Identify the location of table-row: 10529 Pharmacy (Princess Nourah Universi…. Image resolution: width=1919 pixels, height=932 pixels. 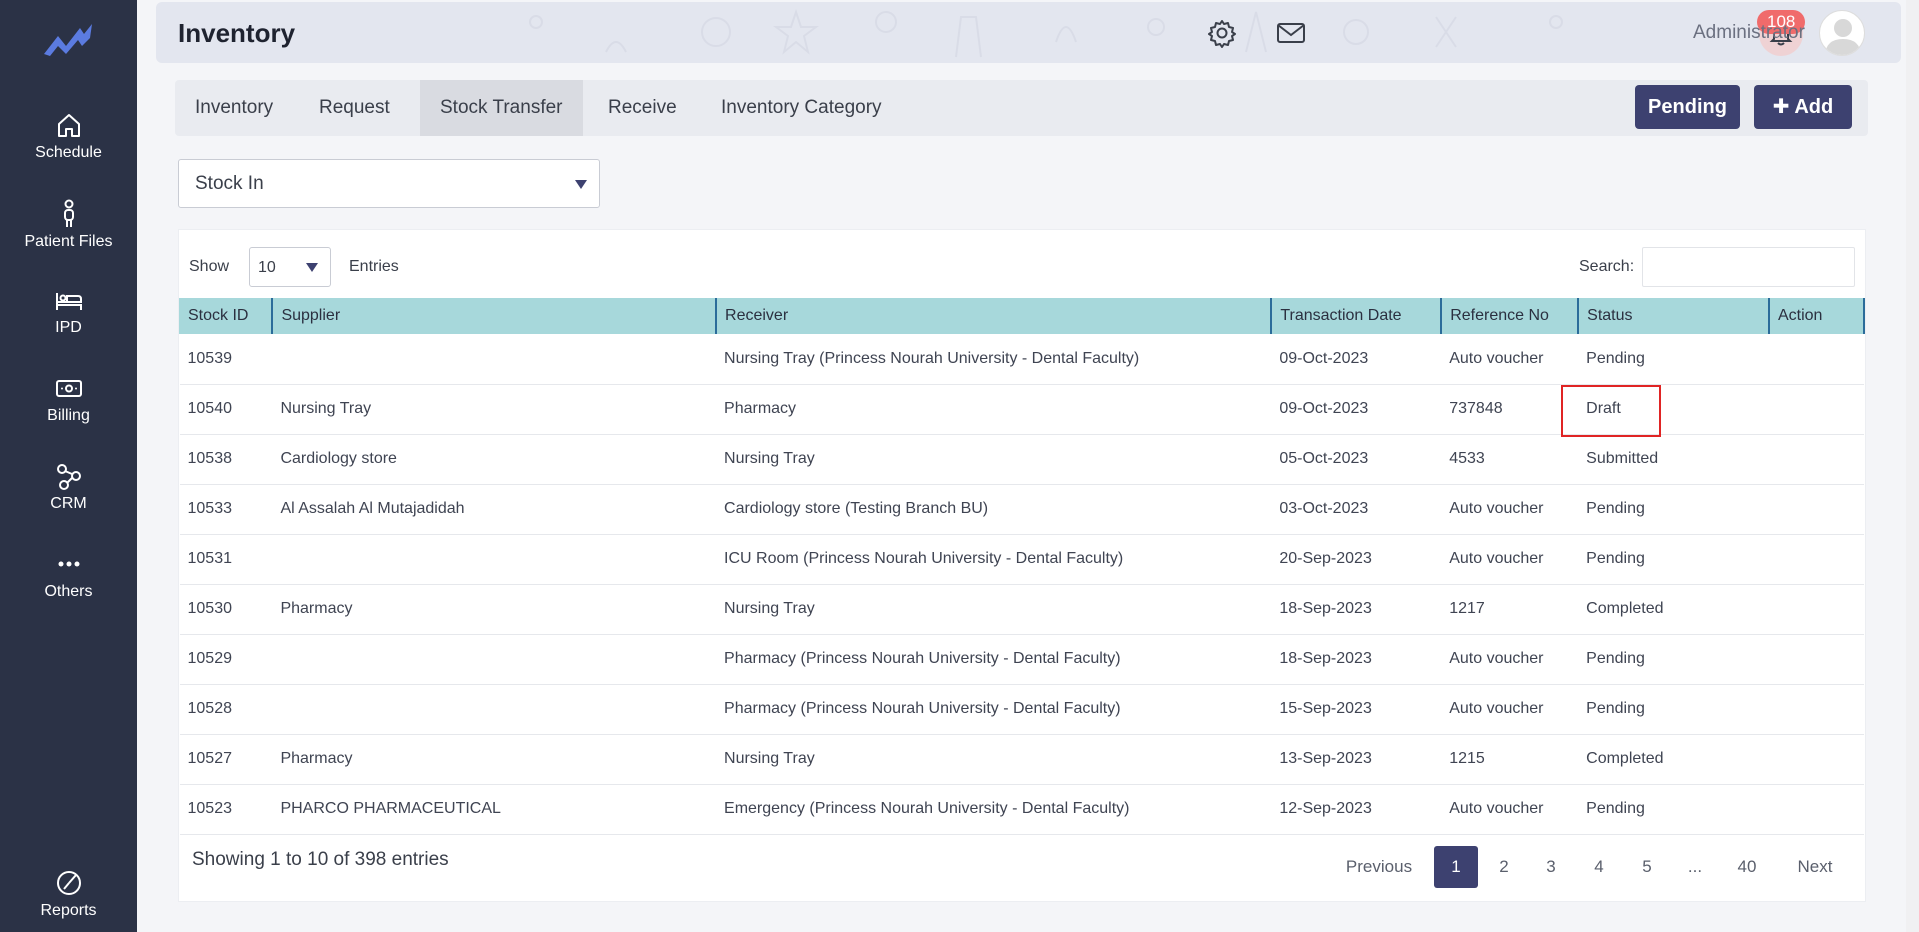
(1021, 659).